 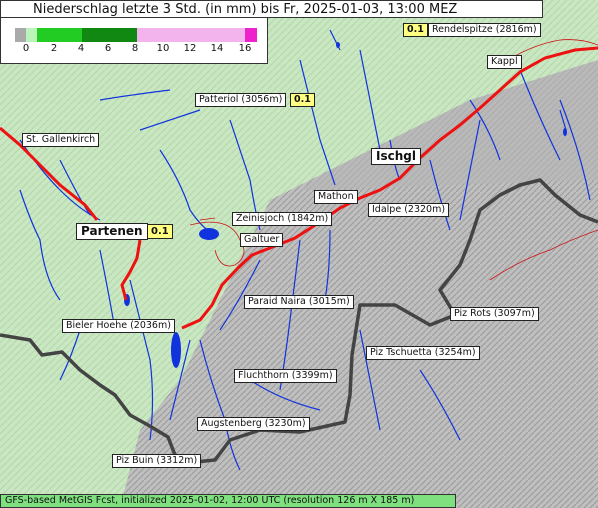 I want to click on label-partenen: Partenen, so click(x=112, y=231).